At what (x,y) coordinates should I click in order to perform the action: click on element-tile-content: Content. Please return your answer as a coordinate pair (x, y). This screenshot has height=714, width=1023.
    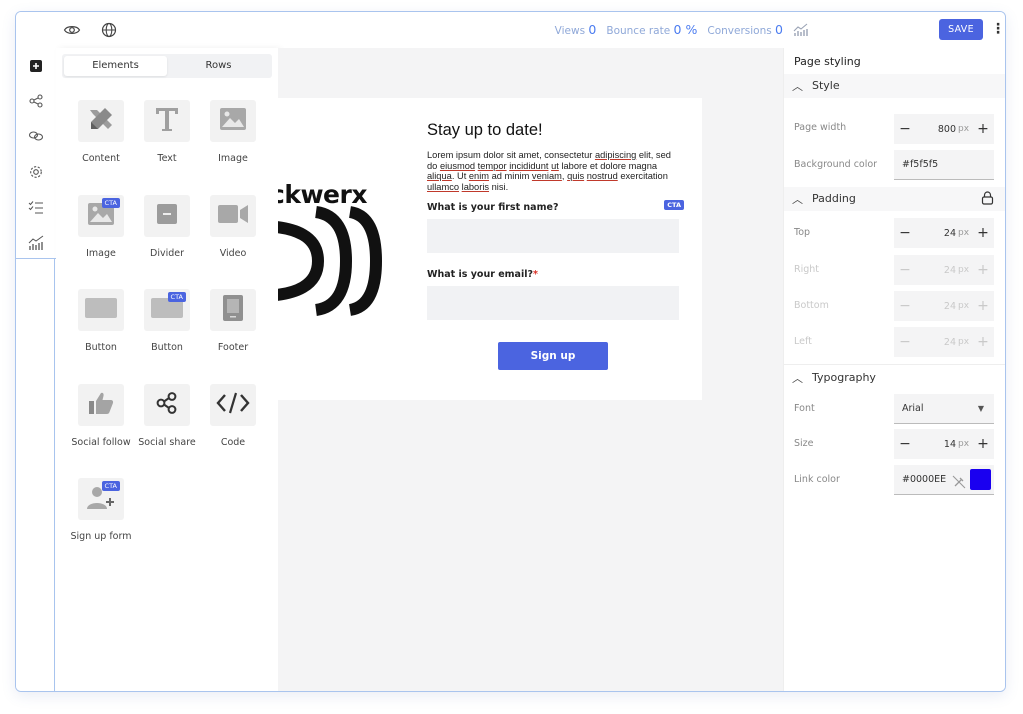
    Looking at the image, I should click on (101, 132).